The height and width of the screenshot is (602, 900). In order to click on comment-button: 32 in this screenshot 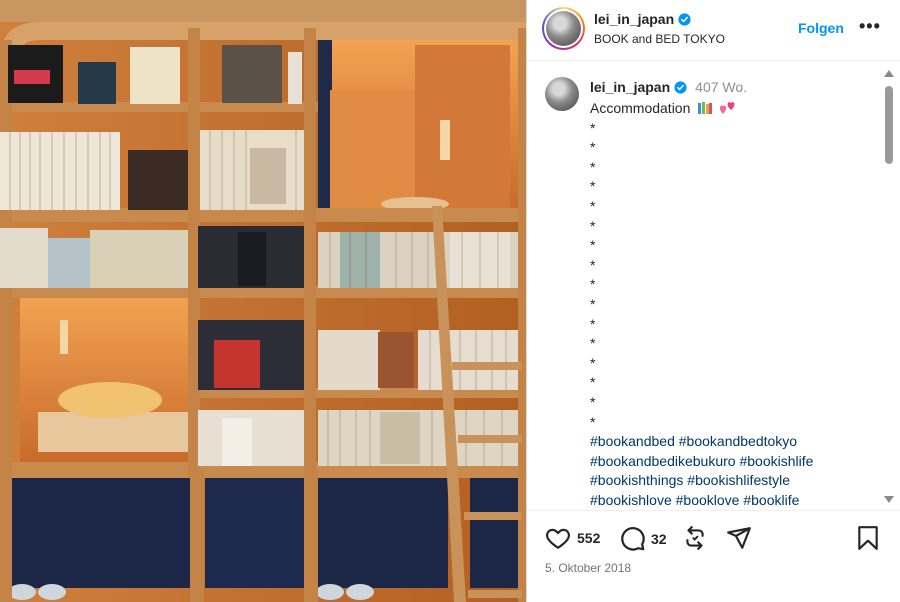, I will do `click(643, 538)`.